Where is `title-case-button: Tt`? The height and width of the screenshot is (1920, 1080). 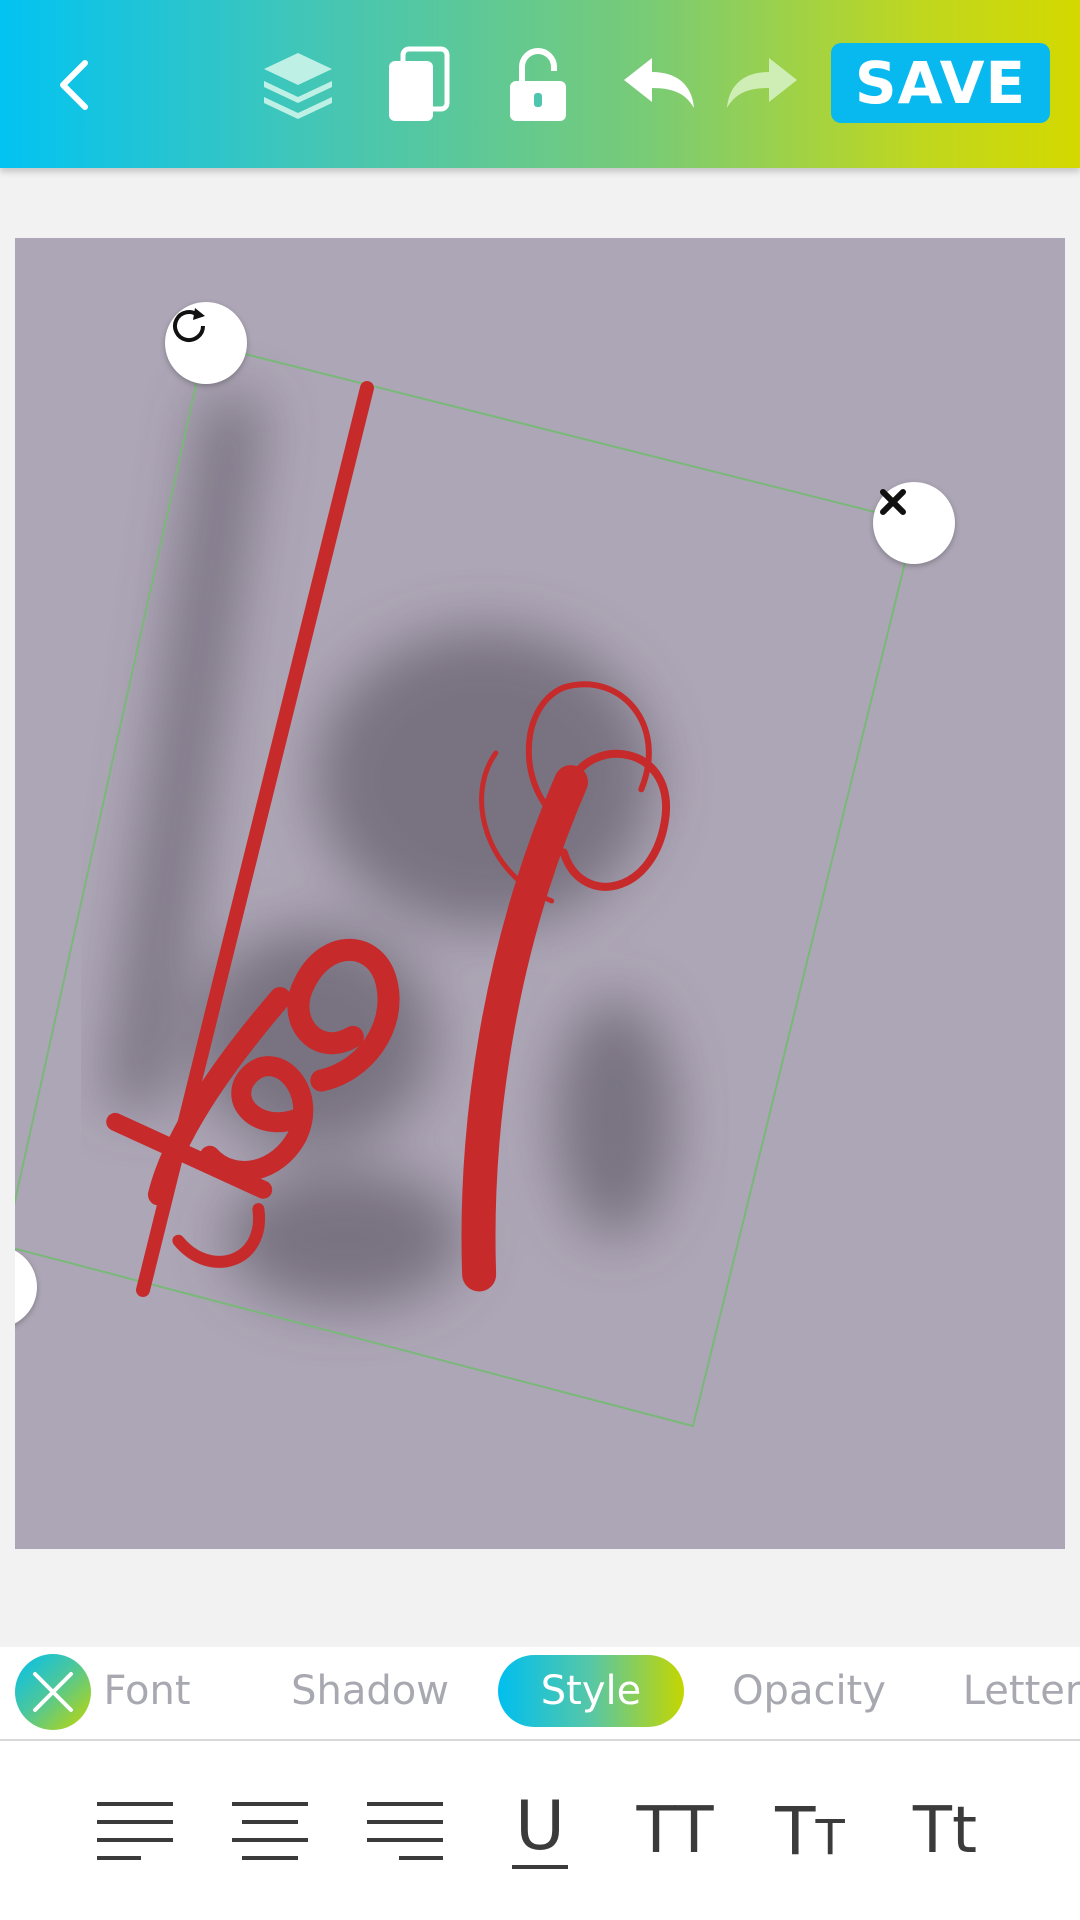 title-case-button: Tt is located at coordinates (945, 1831).